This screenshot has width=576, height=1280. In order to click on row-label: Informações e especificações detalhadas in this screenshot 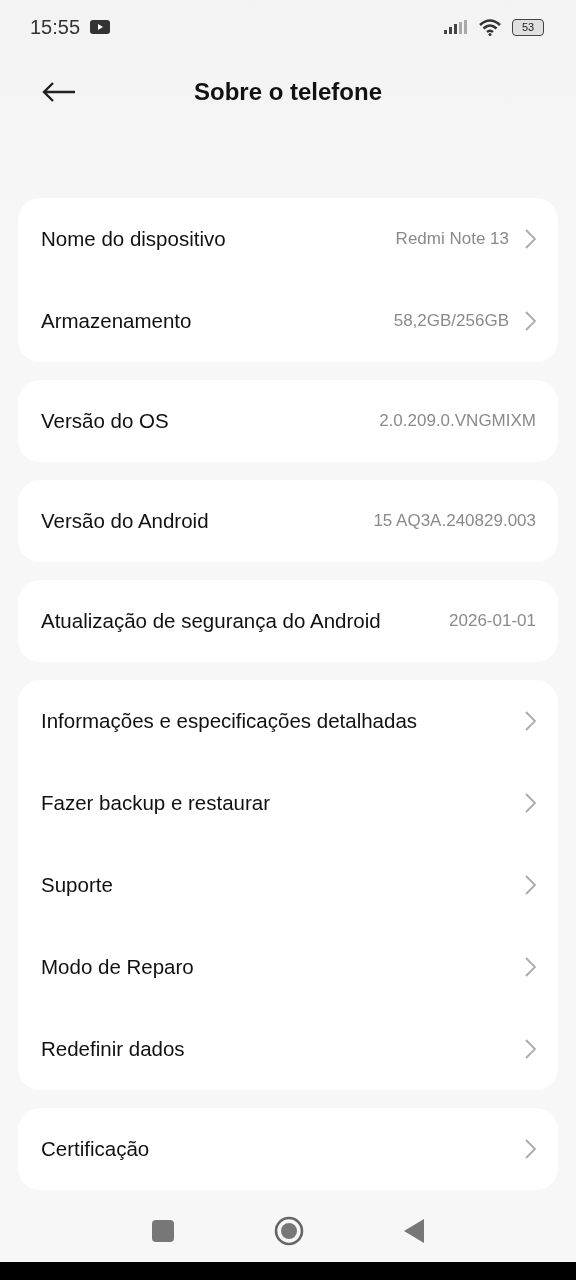, I will do `click(230, 721)`.